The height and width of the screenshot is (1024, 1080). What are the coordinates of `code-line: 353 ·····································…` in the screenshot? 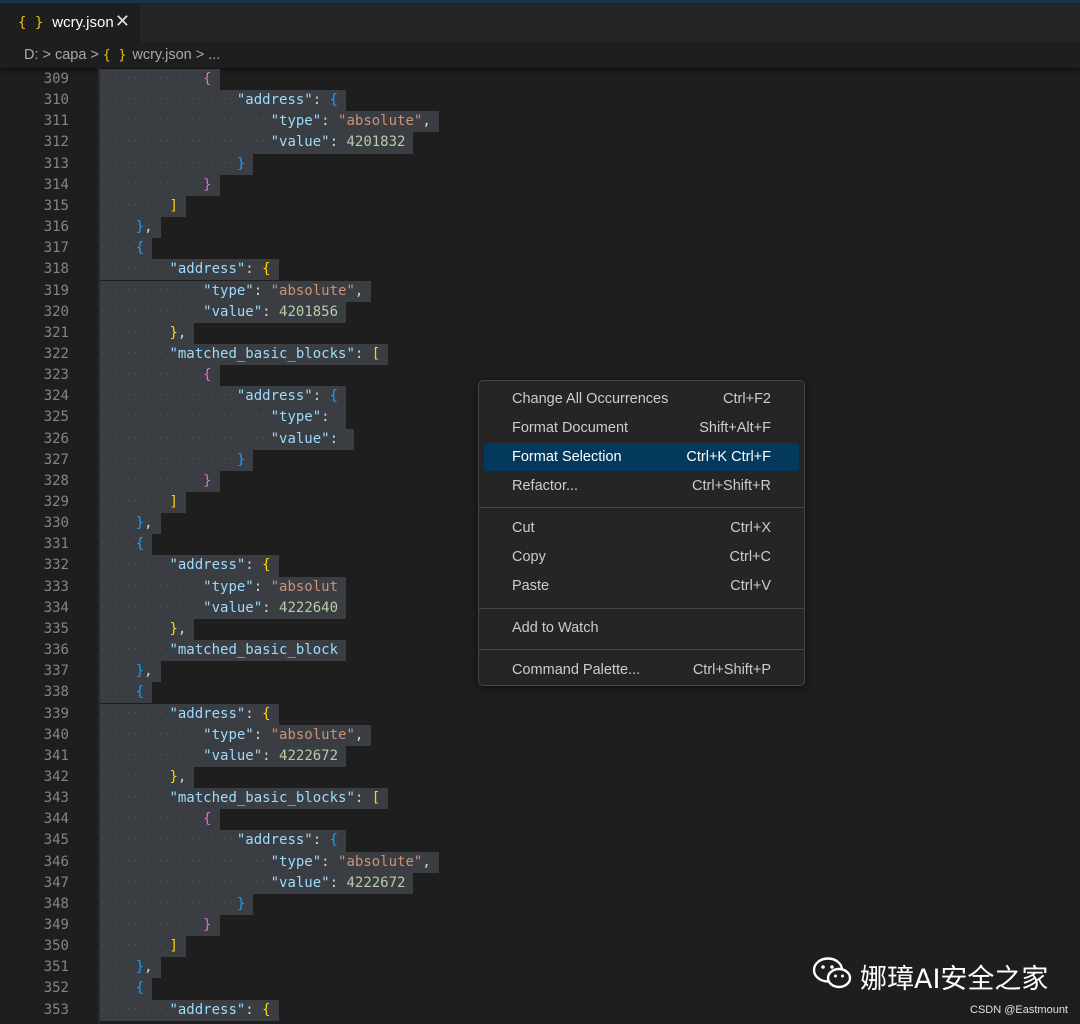 It's located at (540, 1010).